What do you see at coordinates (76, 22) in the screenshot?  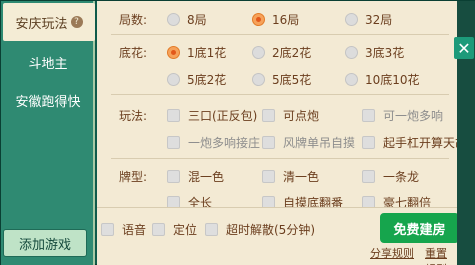 I see `help-icon: ?` at bounding box center [76, 22].